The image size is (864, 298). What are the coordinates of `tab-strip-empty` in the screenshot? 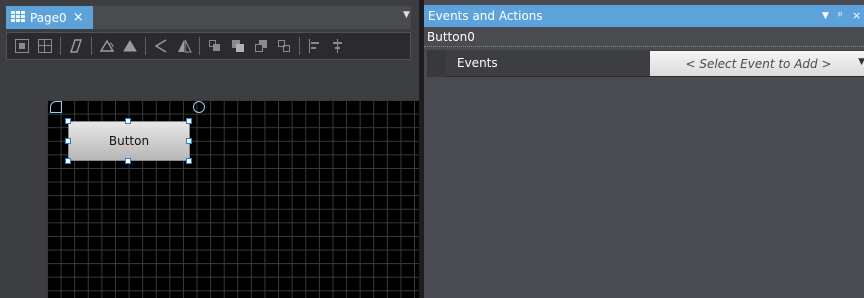 It's located at (252, 17).